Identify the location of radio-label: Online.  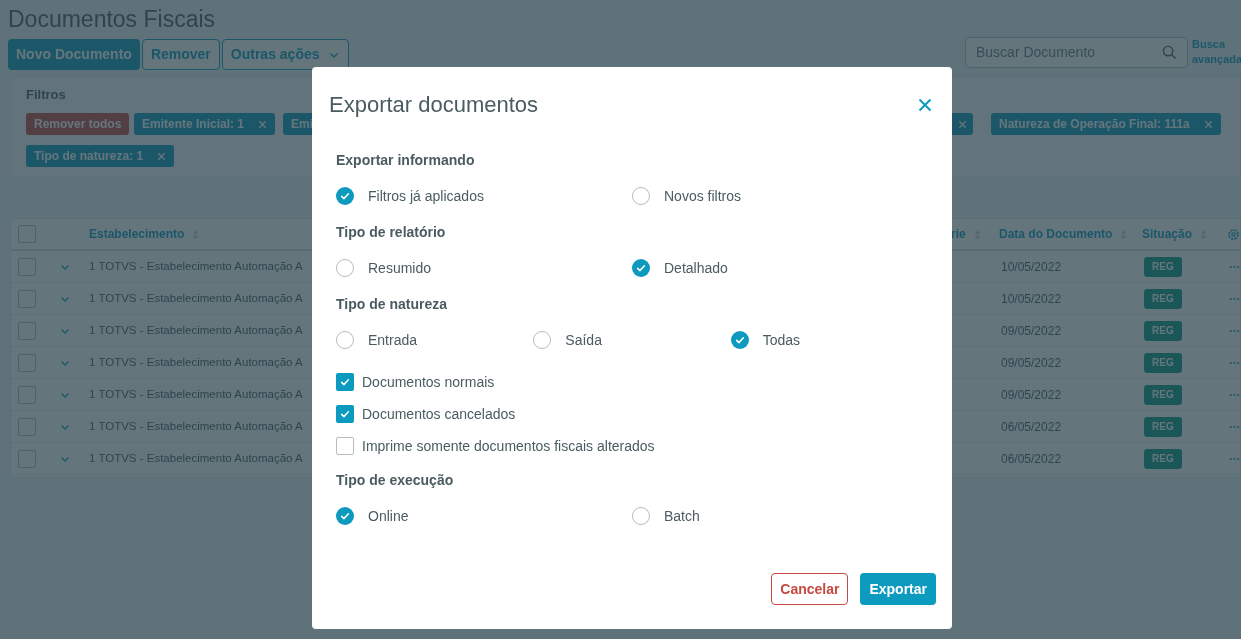
(388, 516).